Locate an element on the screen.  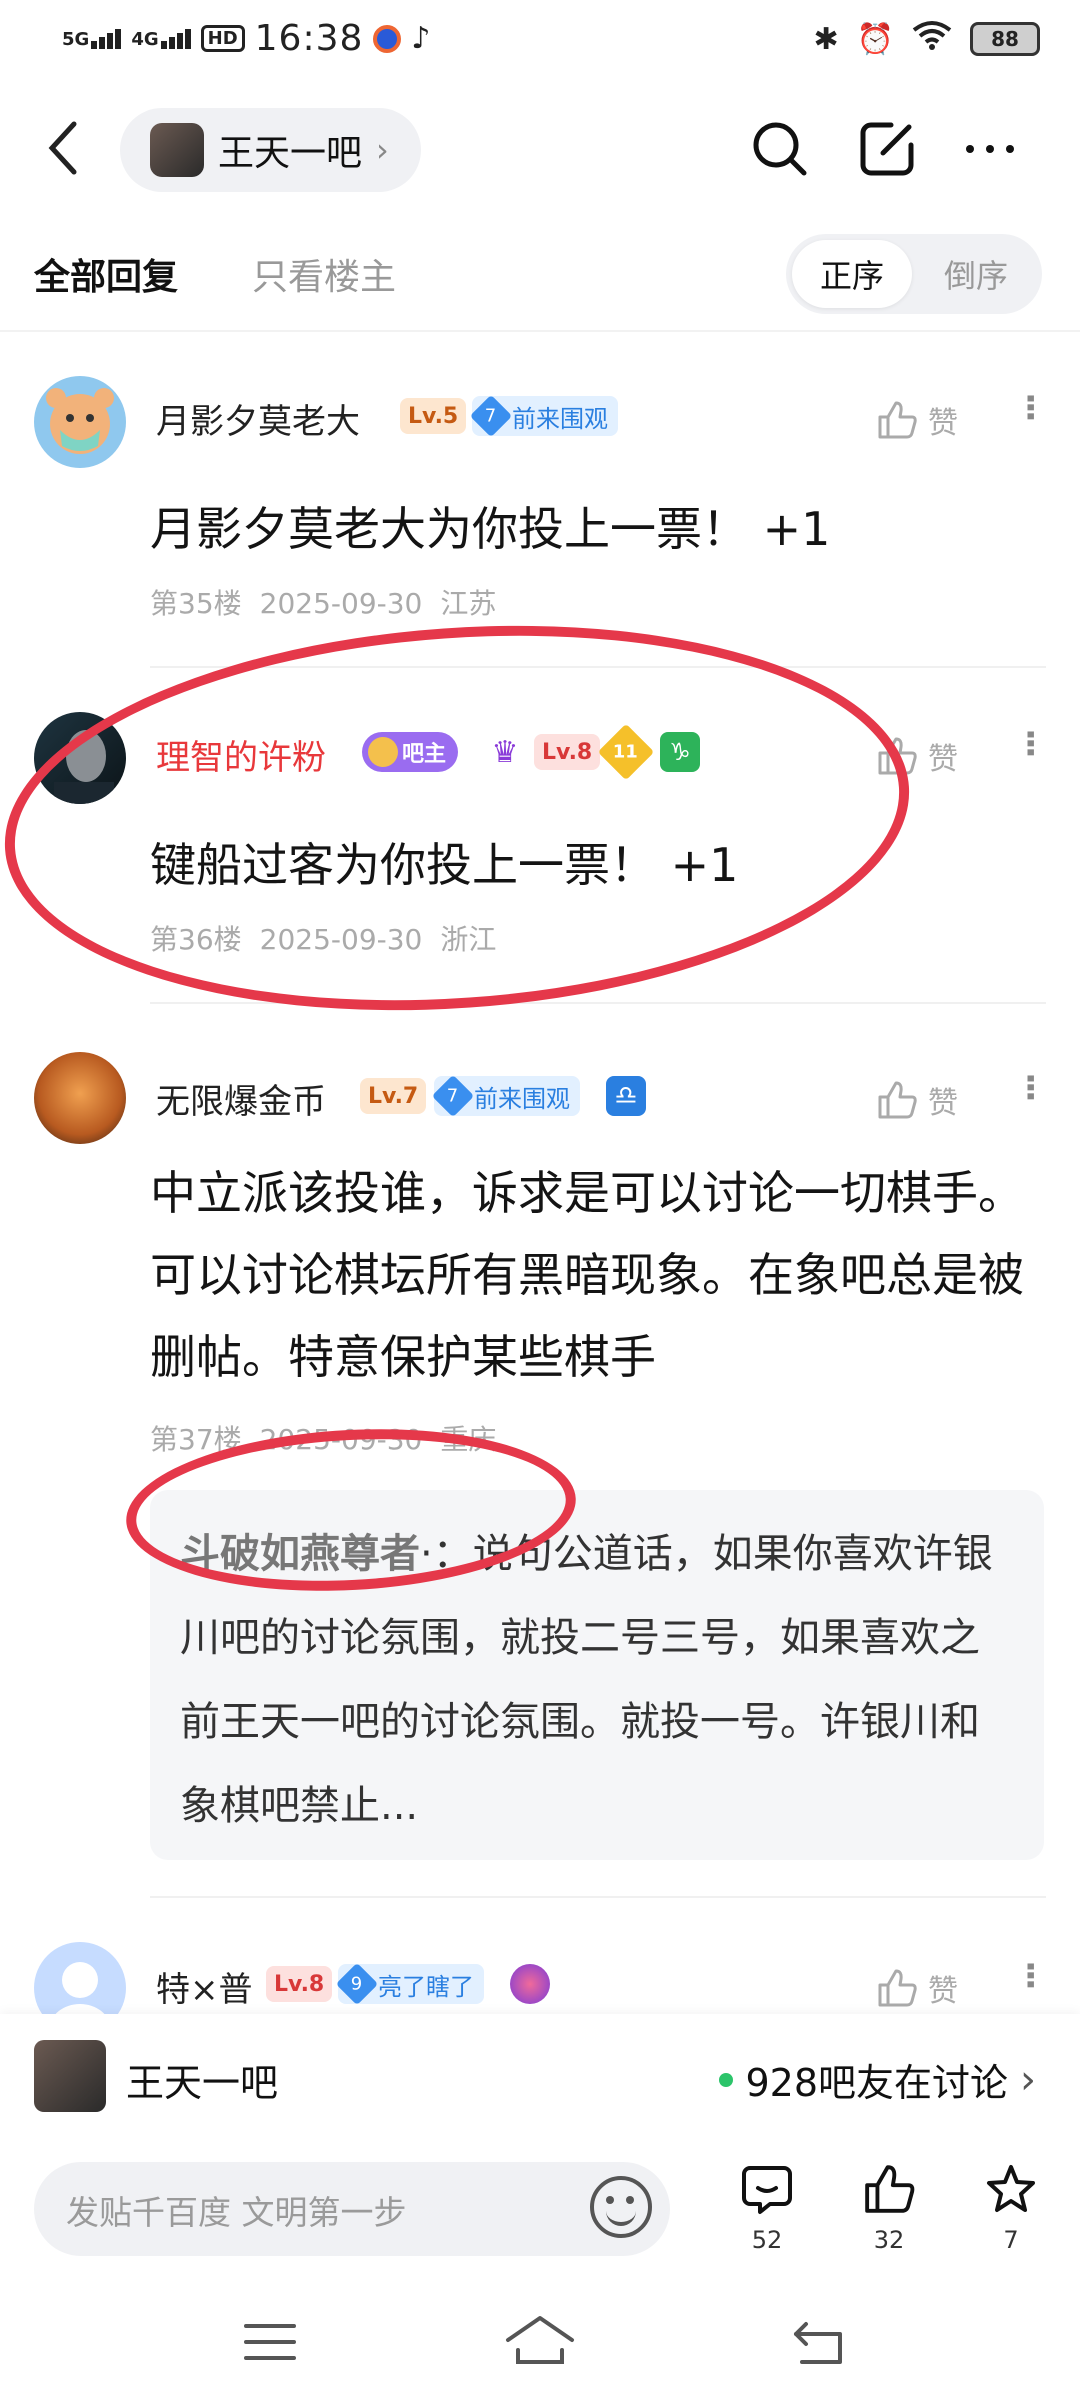
search-button is located at coordinates (780, 149).